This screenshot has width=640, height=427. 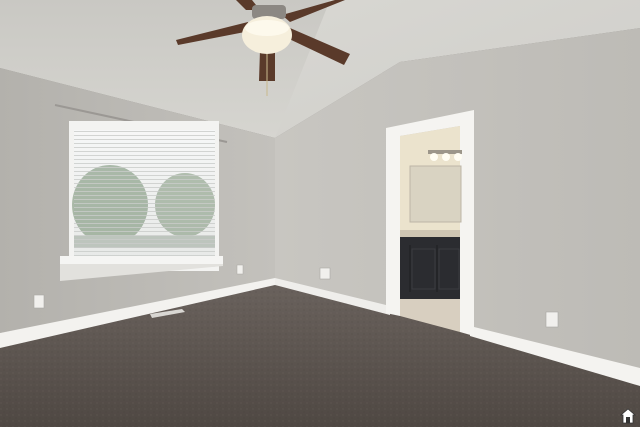 What do you see at coordinates (628, 416) in the screenshot?
I see `house-logo-icon` at bounding box center [628, 416].